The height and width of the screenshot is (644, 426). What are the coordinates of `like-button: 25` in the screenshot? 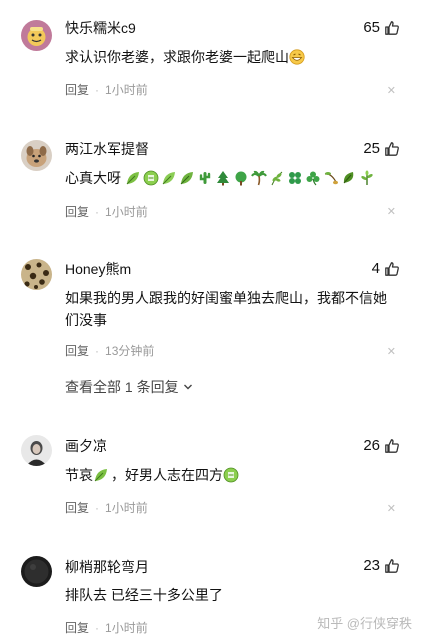 It's located at (381, 148).